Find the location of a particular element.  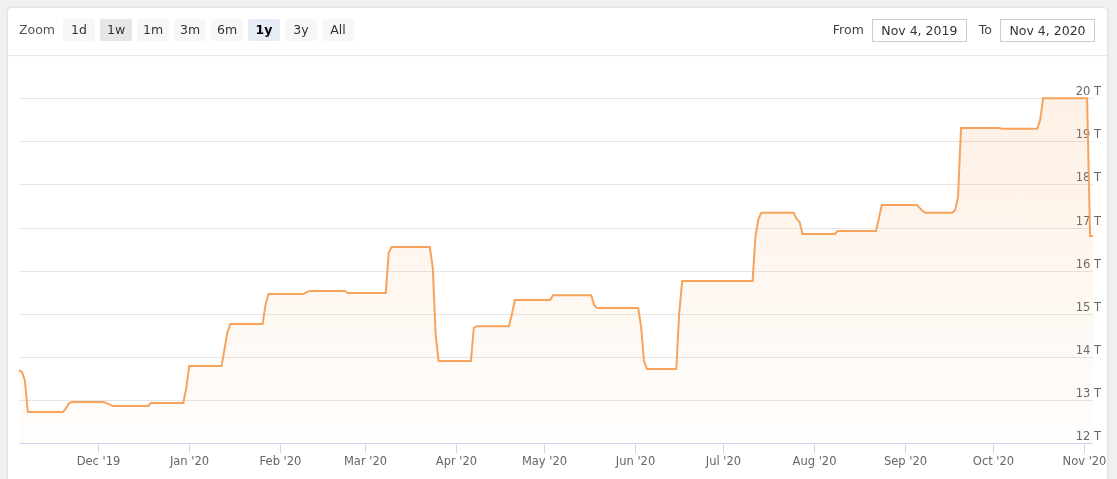

axis-label: Oct '20 is located at coordinates (993, 461).